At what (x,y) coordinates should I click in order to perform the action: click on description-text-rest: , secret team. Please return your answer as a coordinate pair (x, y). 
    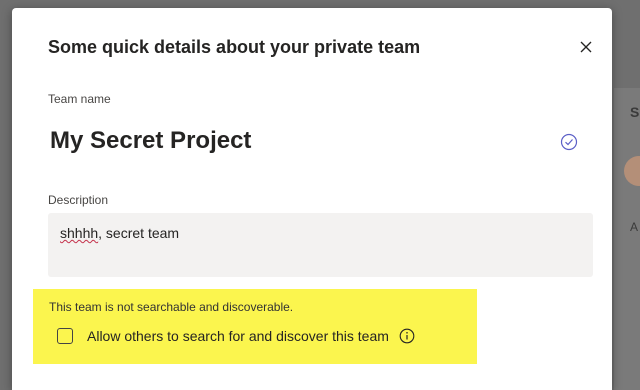
    Looking at the image, I should click on (139, 233).